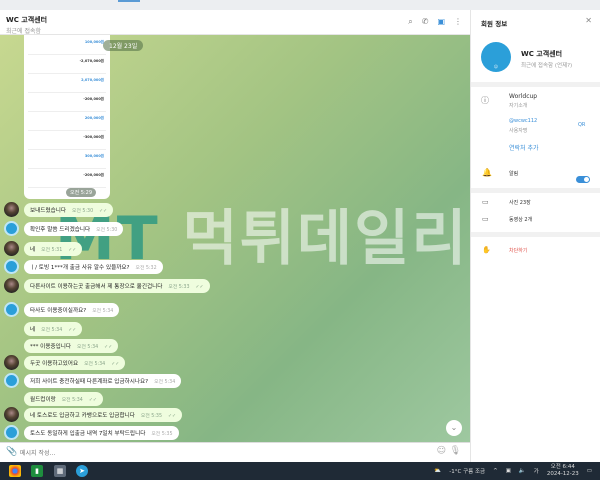 This screenshot has height=480, width=600. Describe the element at coordinates (508, 471) in the screenshot. I see `network-icon: ▣` at that location.